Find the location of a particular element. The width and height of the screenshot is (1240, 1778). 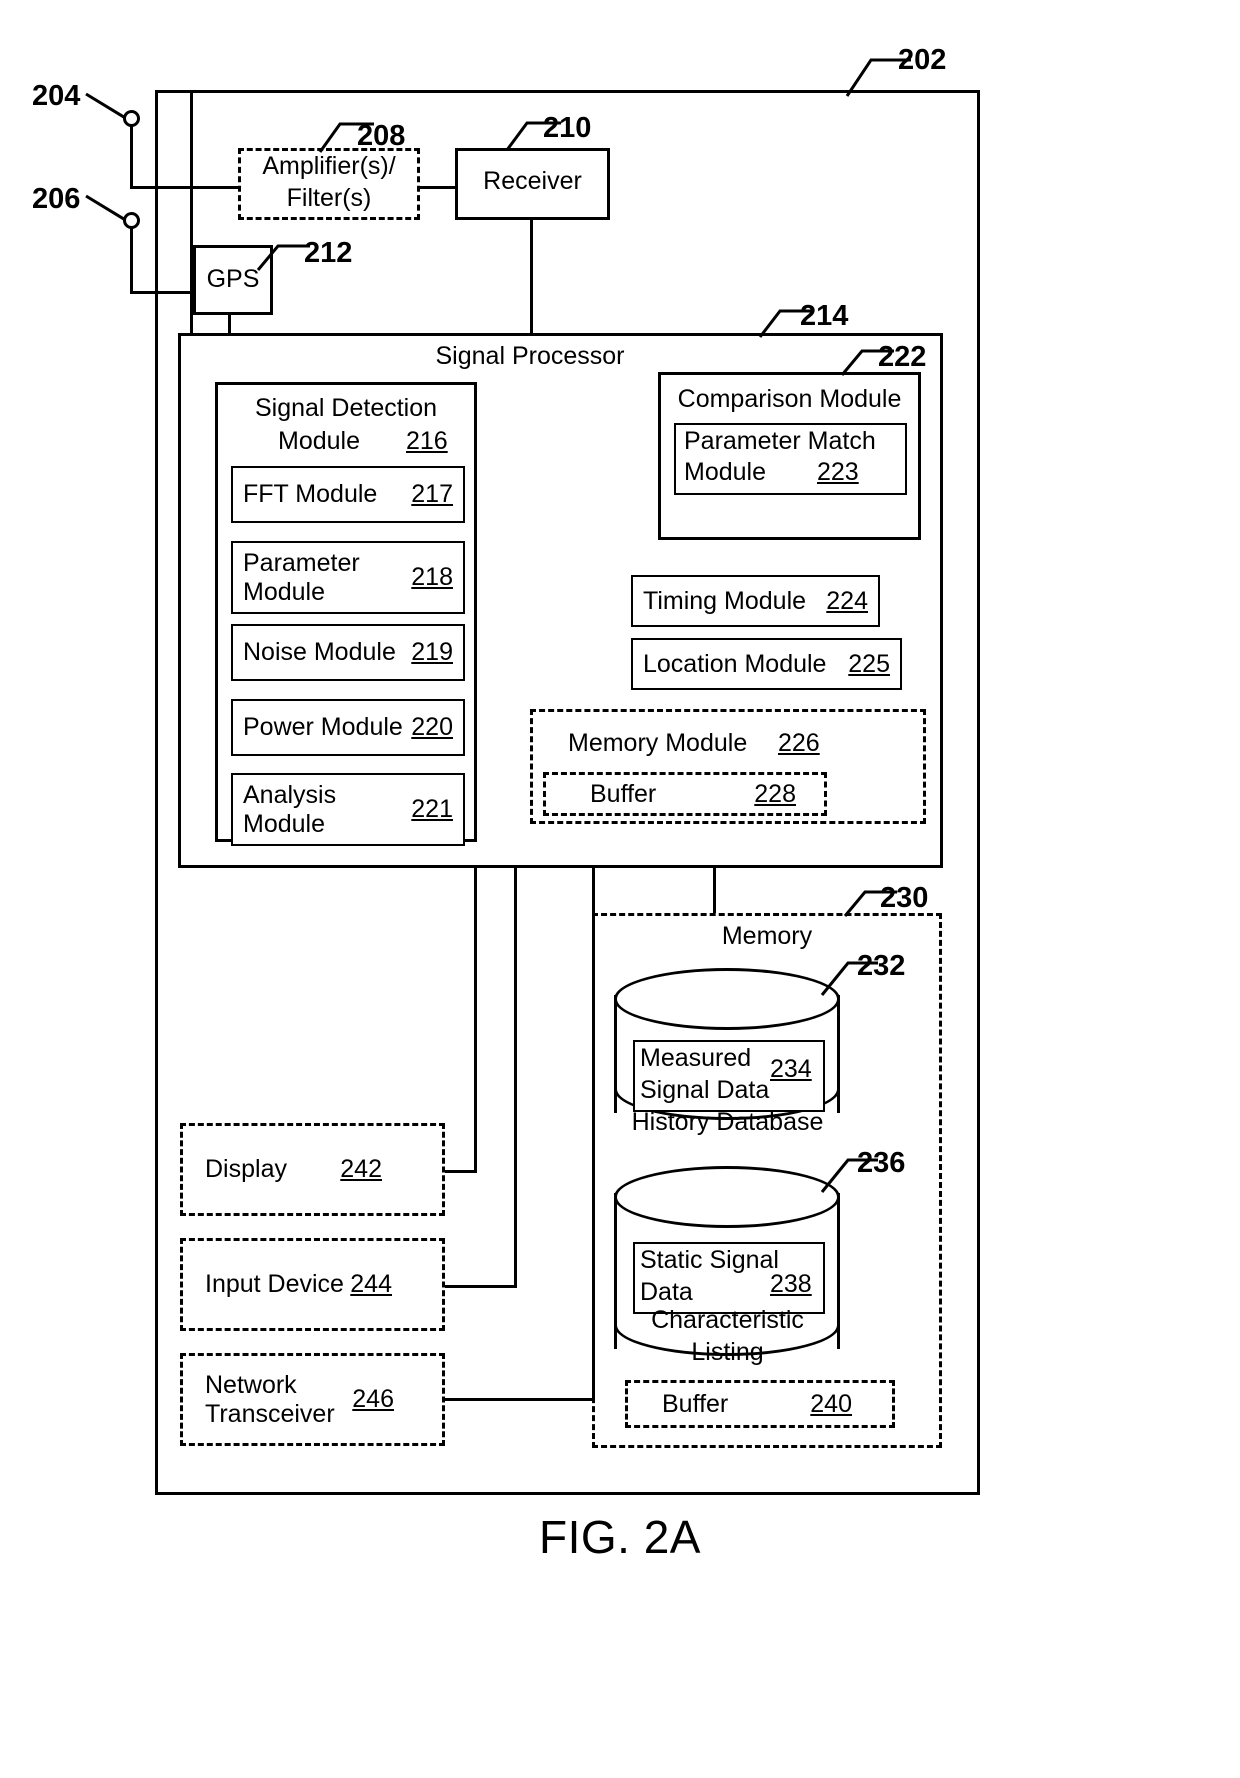

analysis-module-box-221: Analysis Module 221 is located at coordinates (348, 809).